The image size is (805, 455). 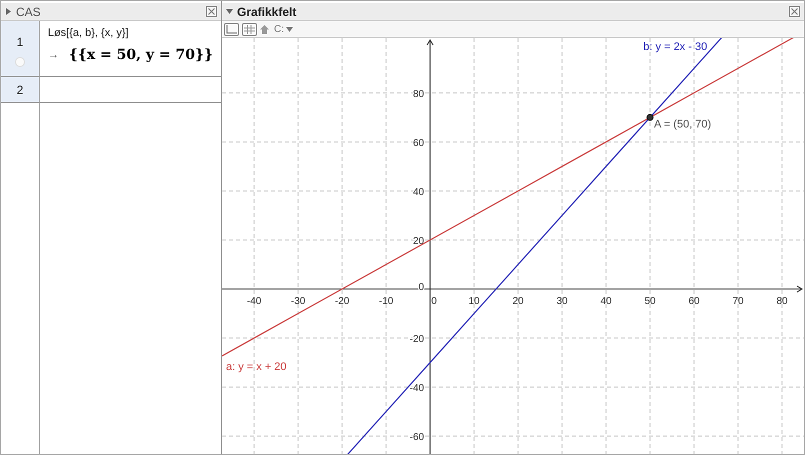 What do you see at coordinates (256, 366) in the screenshot?
I see `line-label: a: y = x + 20` at bounding box center [256, 366].